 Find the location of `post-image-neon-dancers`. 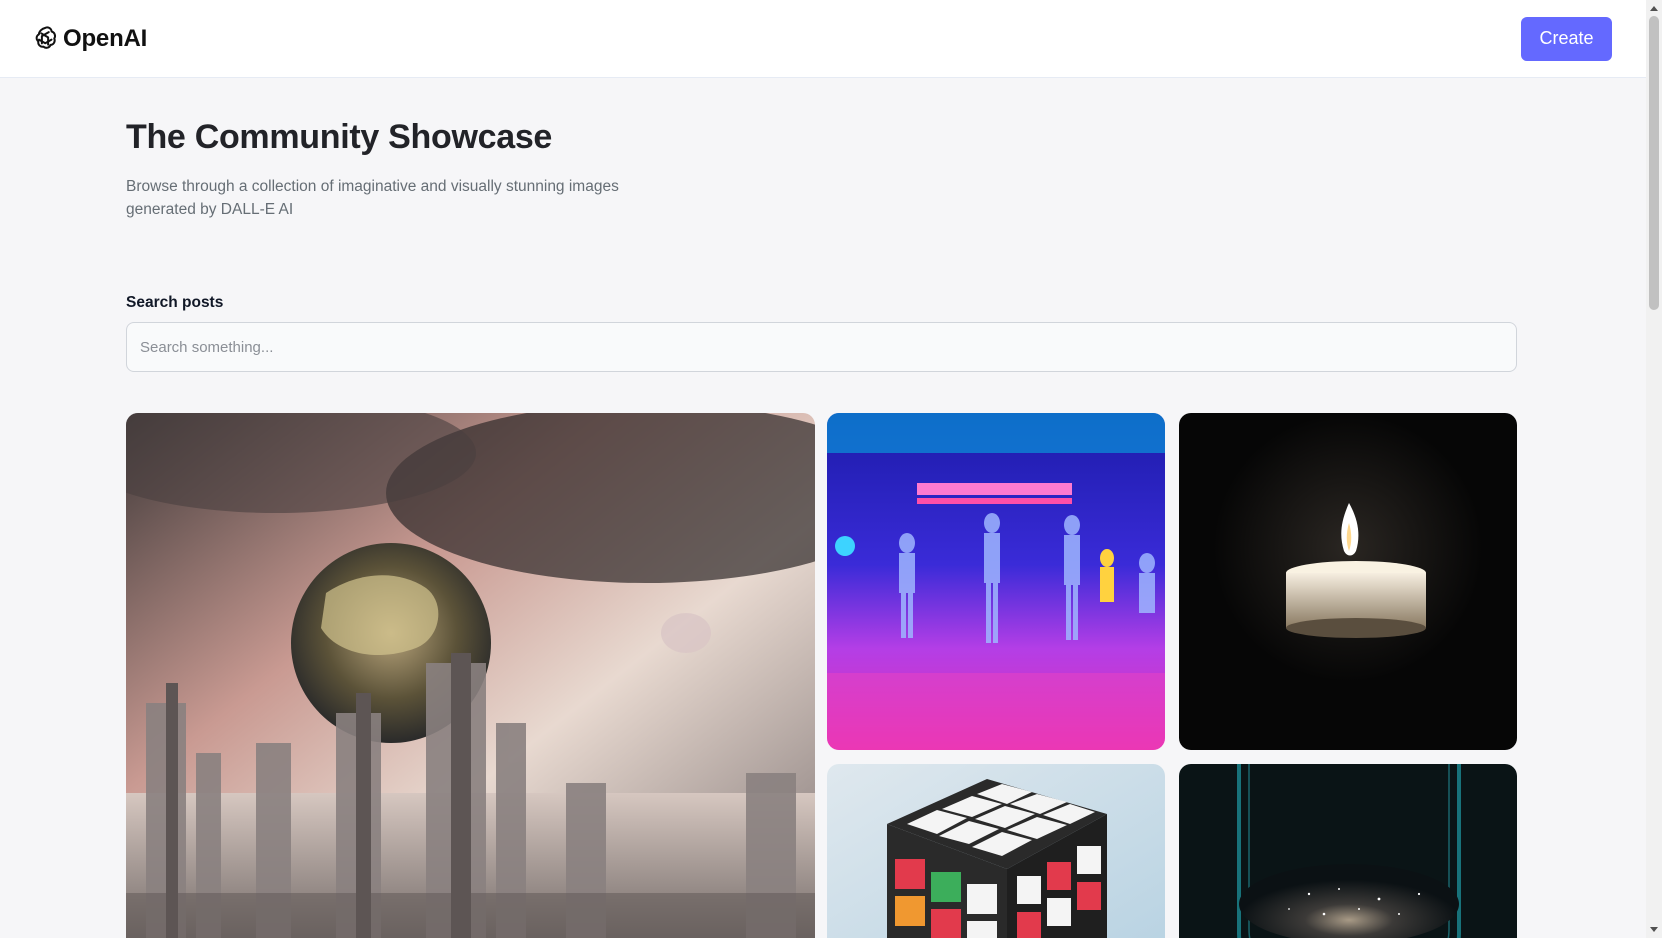

post-image-neon-dancers is located at coordinates (996, 581).